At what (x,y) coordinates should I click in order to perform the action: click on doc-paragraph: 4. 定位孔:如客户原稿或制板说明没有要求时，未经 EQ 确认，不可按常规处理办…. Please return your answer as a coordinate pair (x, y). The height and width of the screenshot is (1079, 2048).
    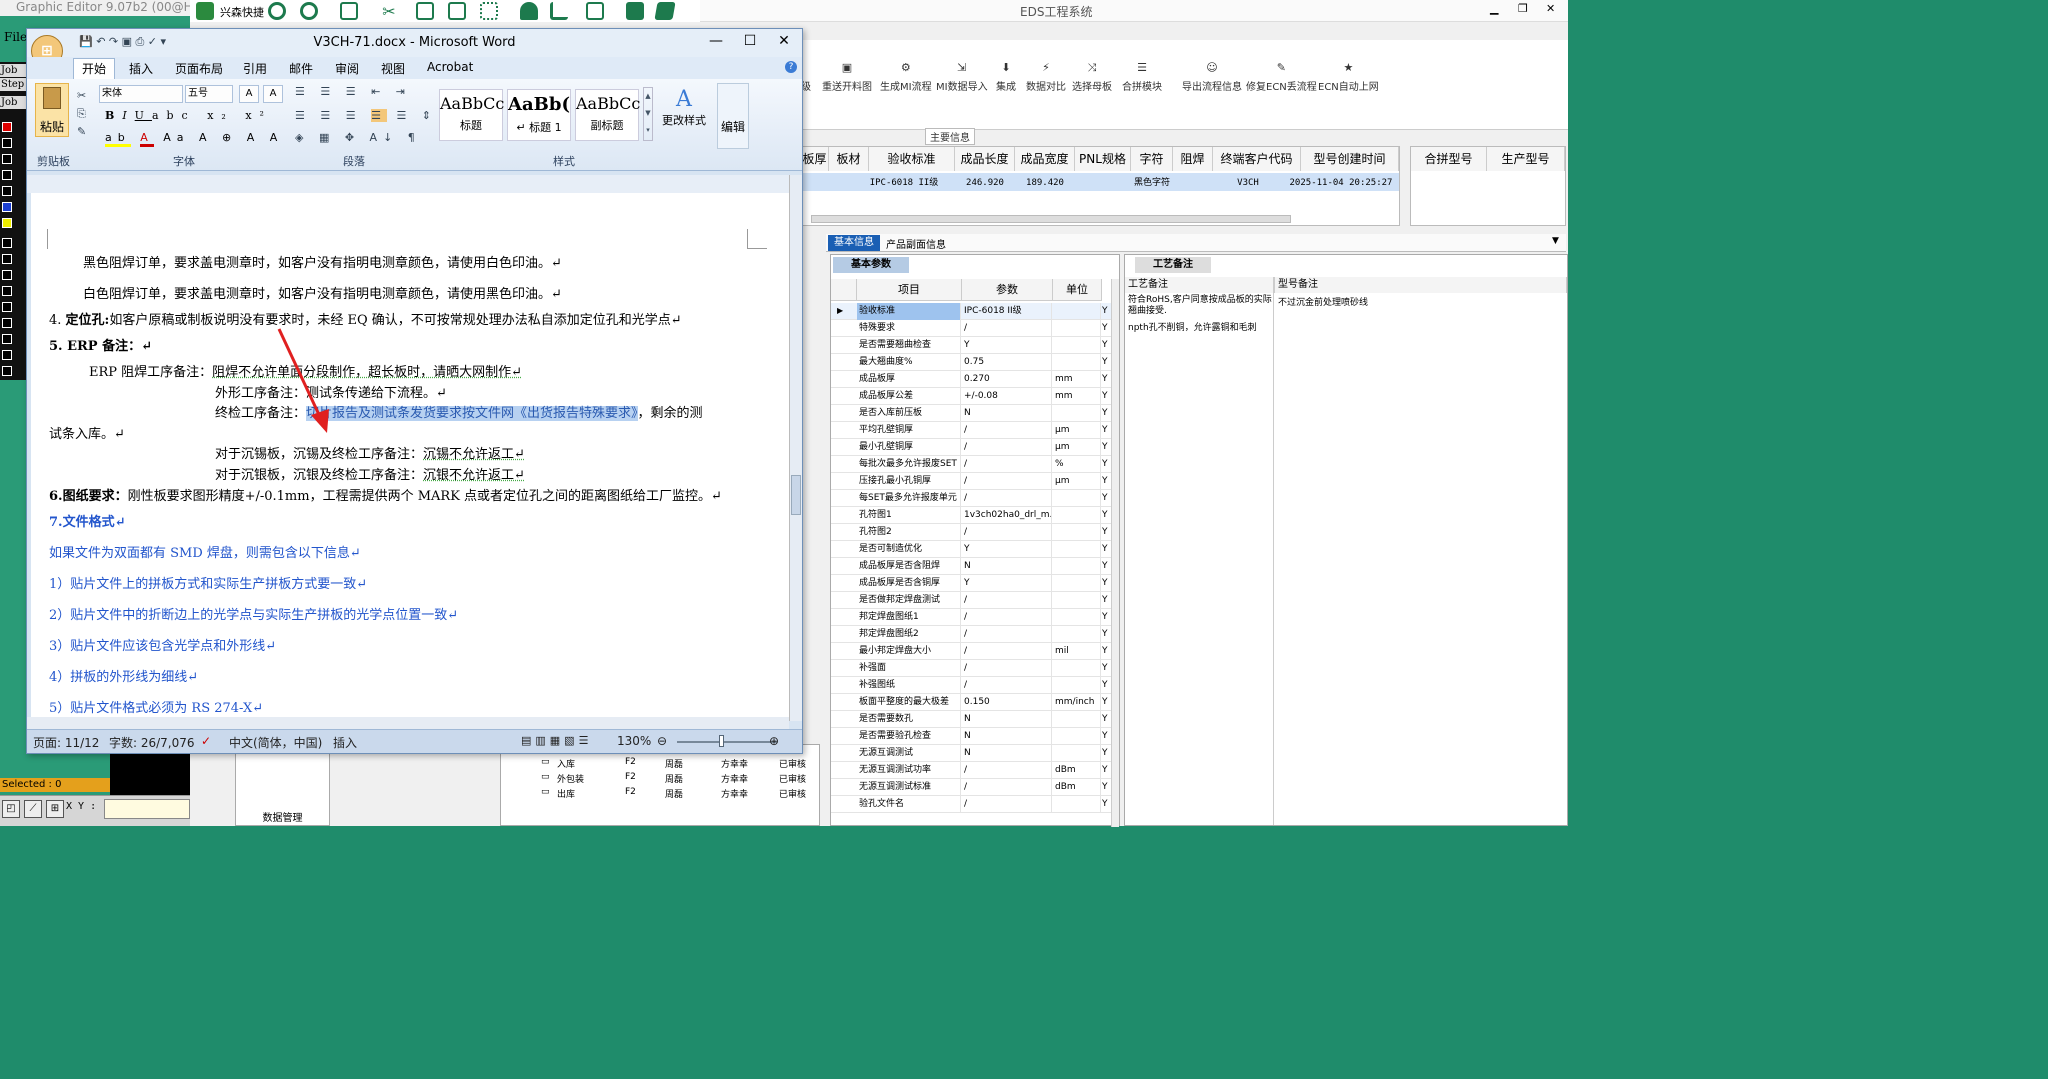
    Looking at the image, I should click on (365, 321).